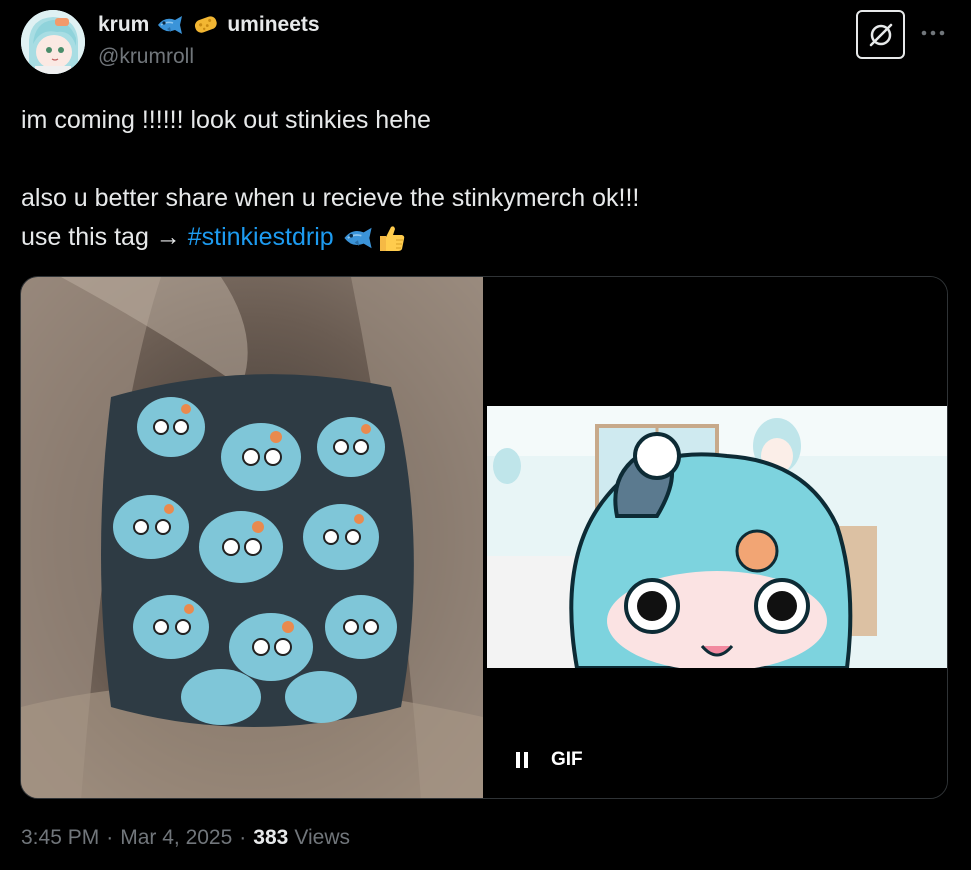 The image size is (971, 870). What do you see at coordinates (53, 42) in the screenshot?
I see `avatar` at bounding box center [53, 42].